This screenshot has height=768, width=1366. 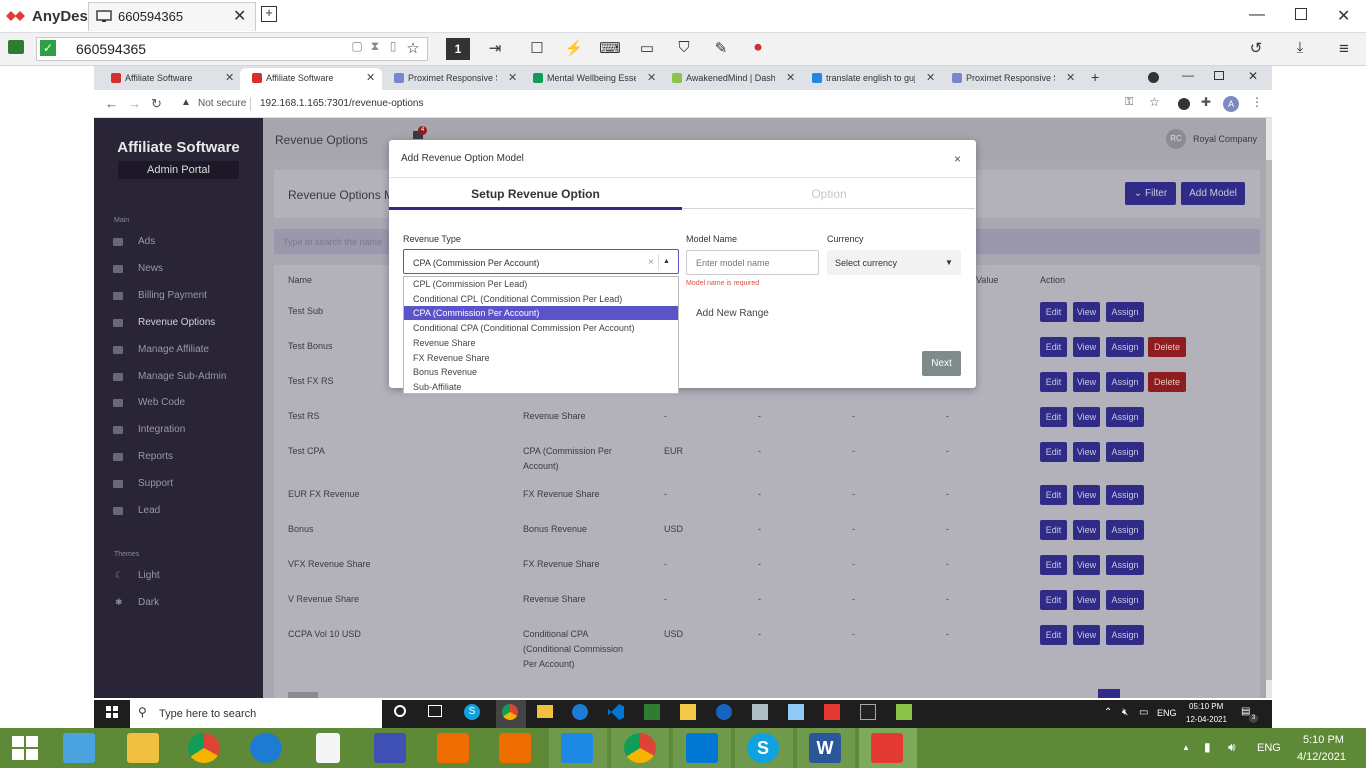 What do you see at coordinates (868, 712) in the screenshot?
I see `terminal-task-icon` at bounding box center [868, 712].